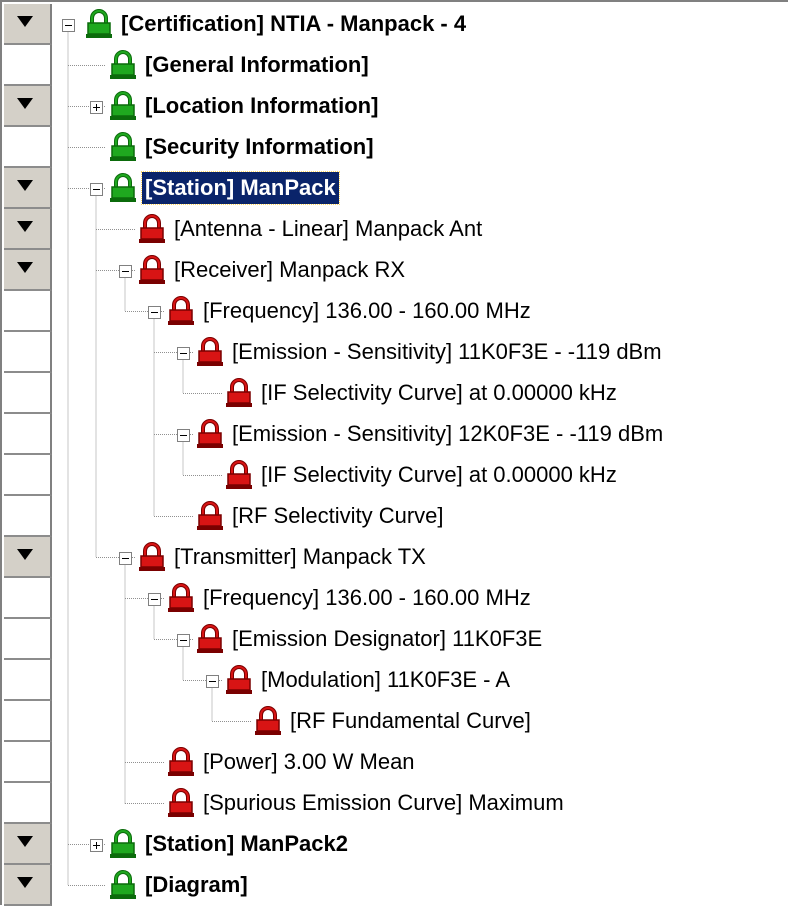 This screenshot has width=788, height=907. I want to click on tree-node: [Spurious Emission Curve] Maximum, so click(367, 803).